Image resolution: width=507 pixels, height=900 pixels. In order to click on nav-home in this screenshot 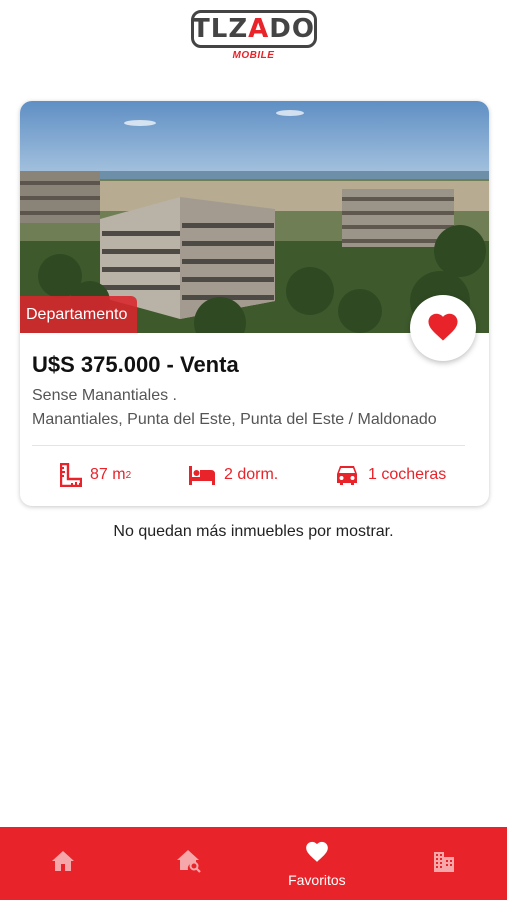, I will do `click(63, 863)`.